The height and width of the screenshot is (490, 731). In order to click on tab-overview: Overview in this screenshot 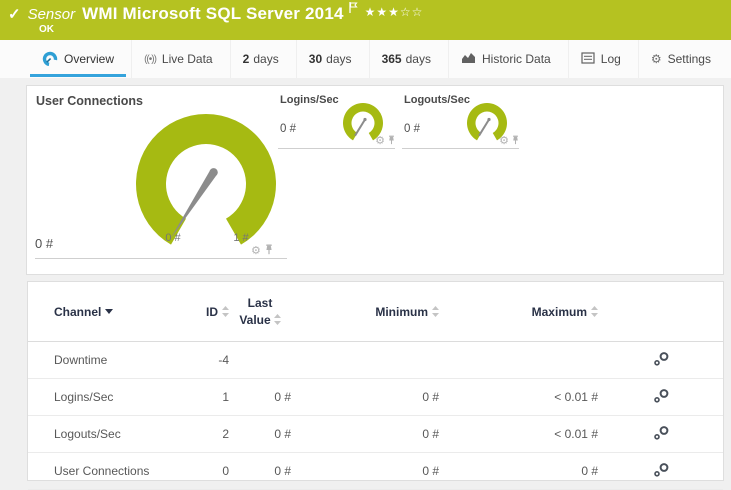, I will do `click(78, 59)`.